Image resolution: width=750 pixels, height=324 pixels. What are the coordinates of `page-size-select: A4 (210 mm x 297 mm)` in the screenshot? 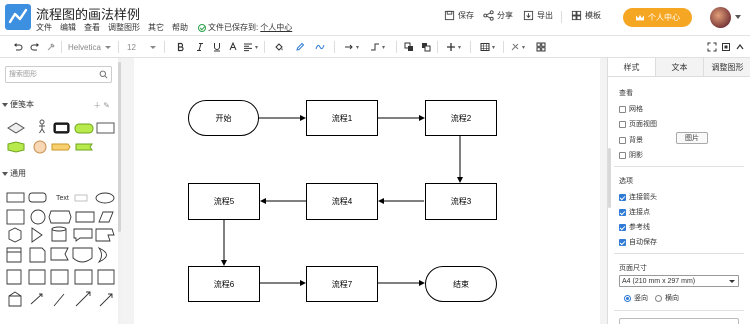 It's located at (679, 281).